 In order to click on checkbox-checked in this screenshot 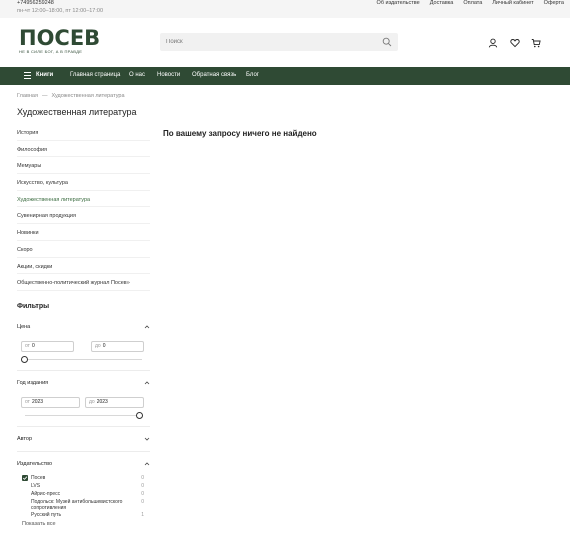, I will do `click(25, 478)`.